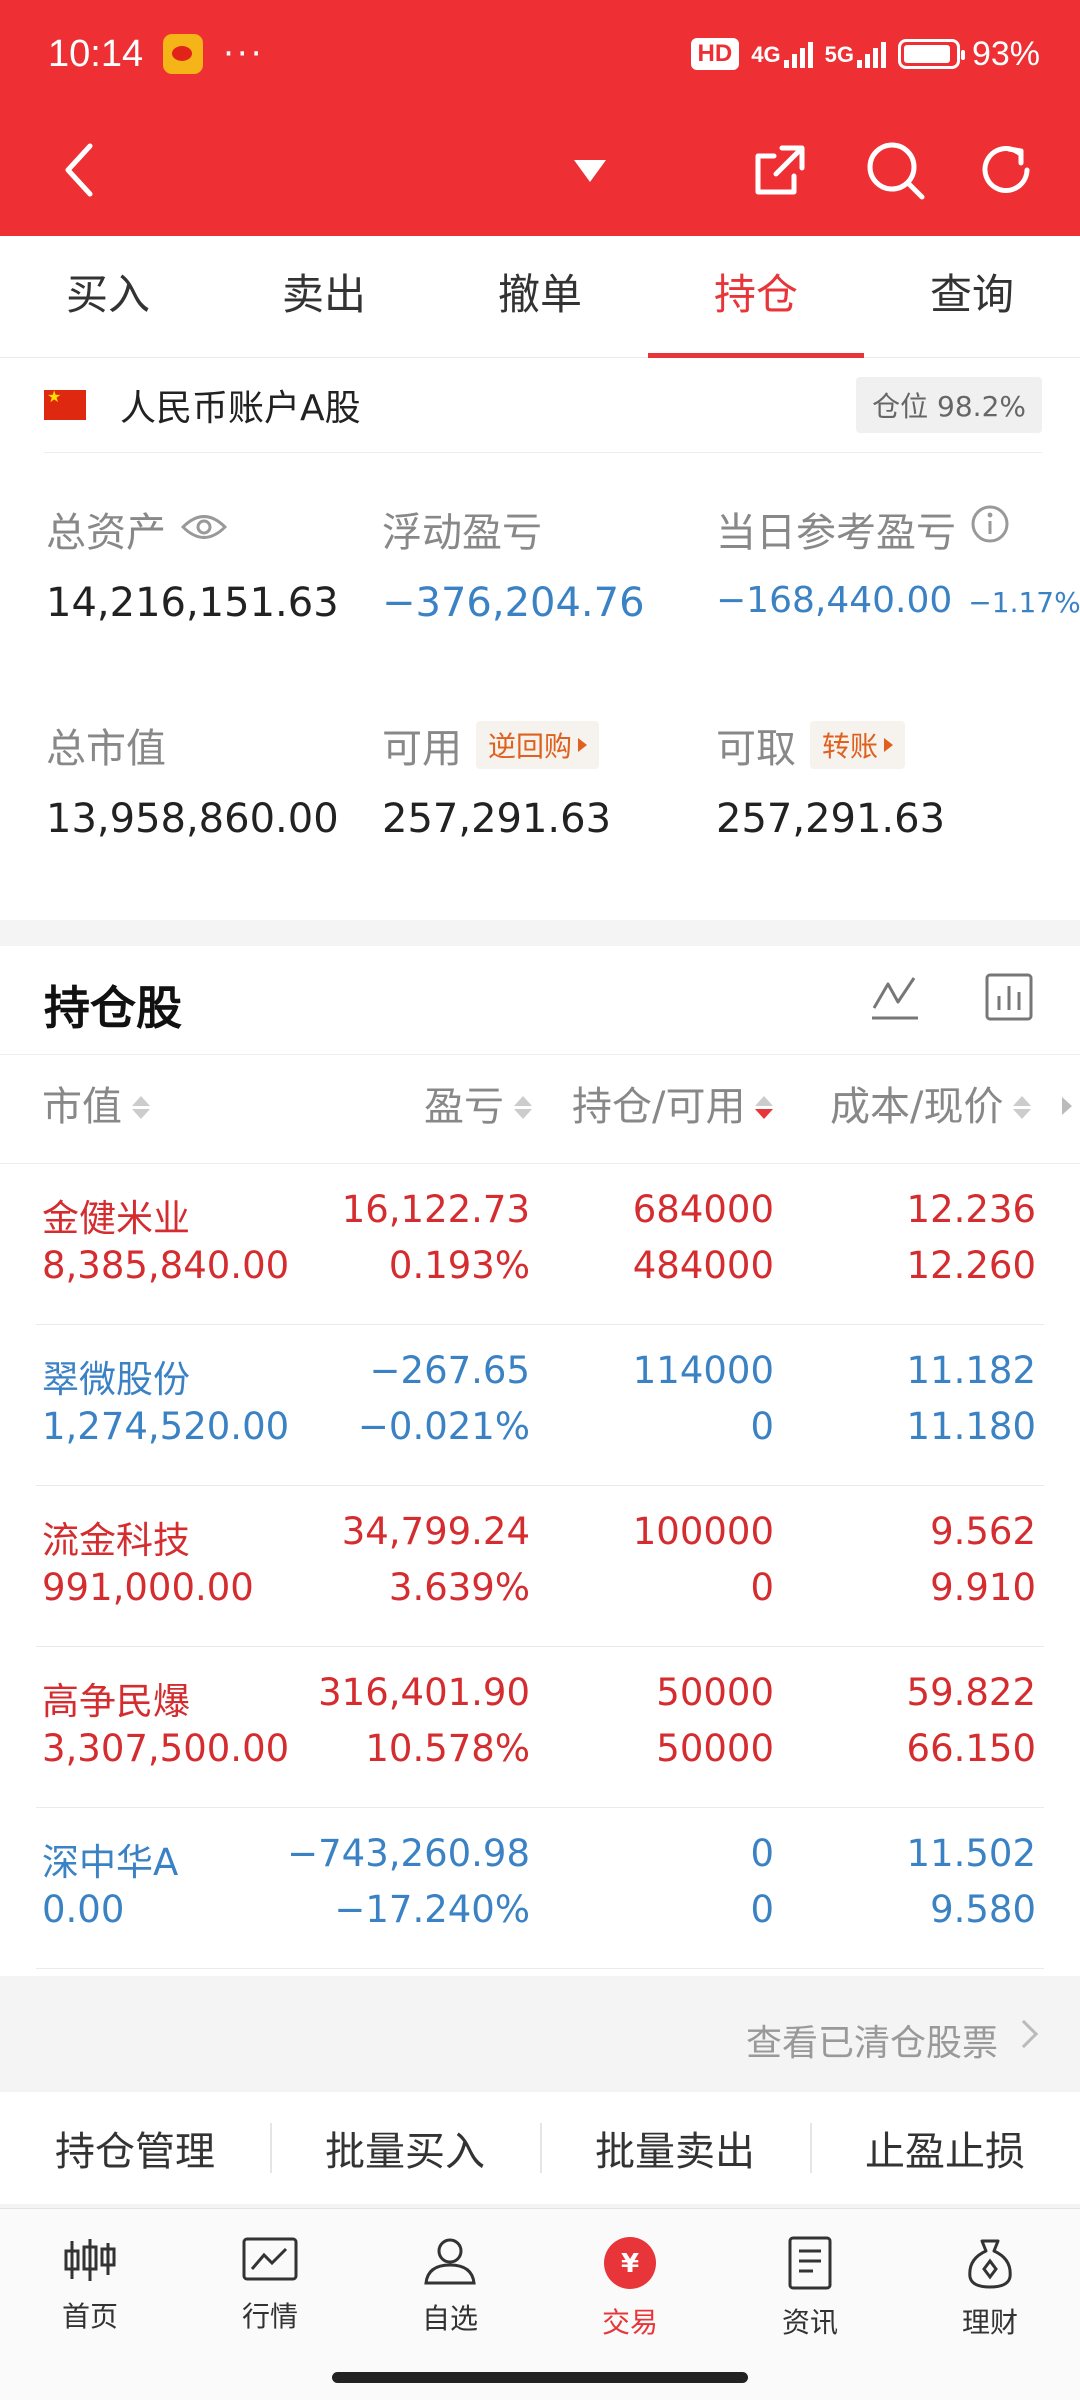 Image resolution: width=1080 pixels, height=2400 pixels. Describe the element at coordinates (65, 403) in the screenshot. I see `china-flag-icon` at that location.